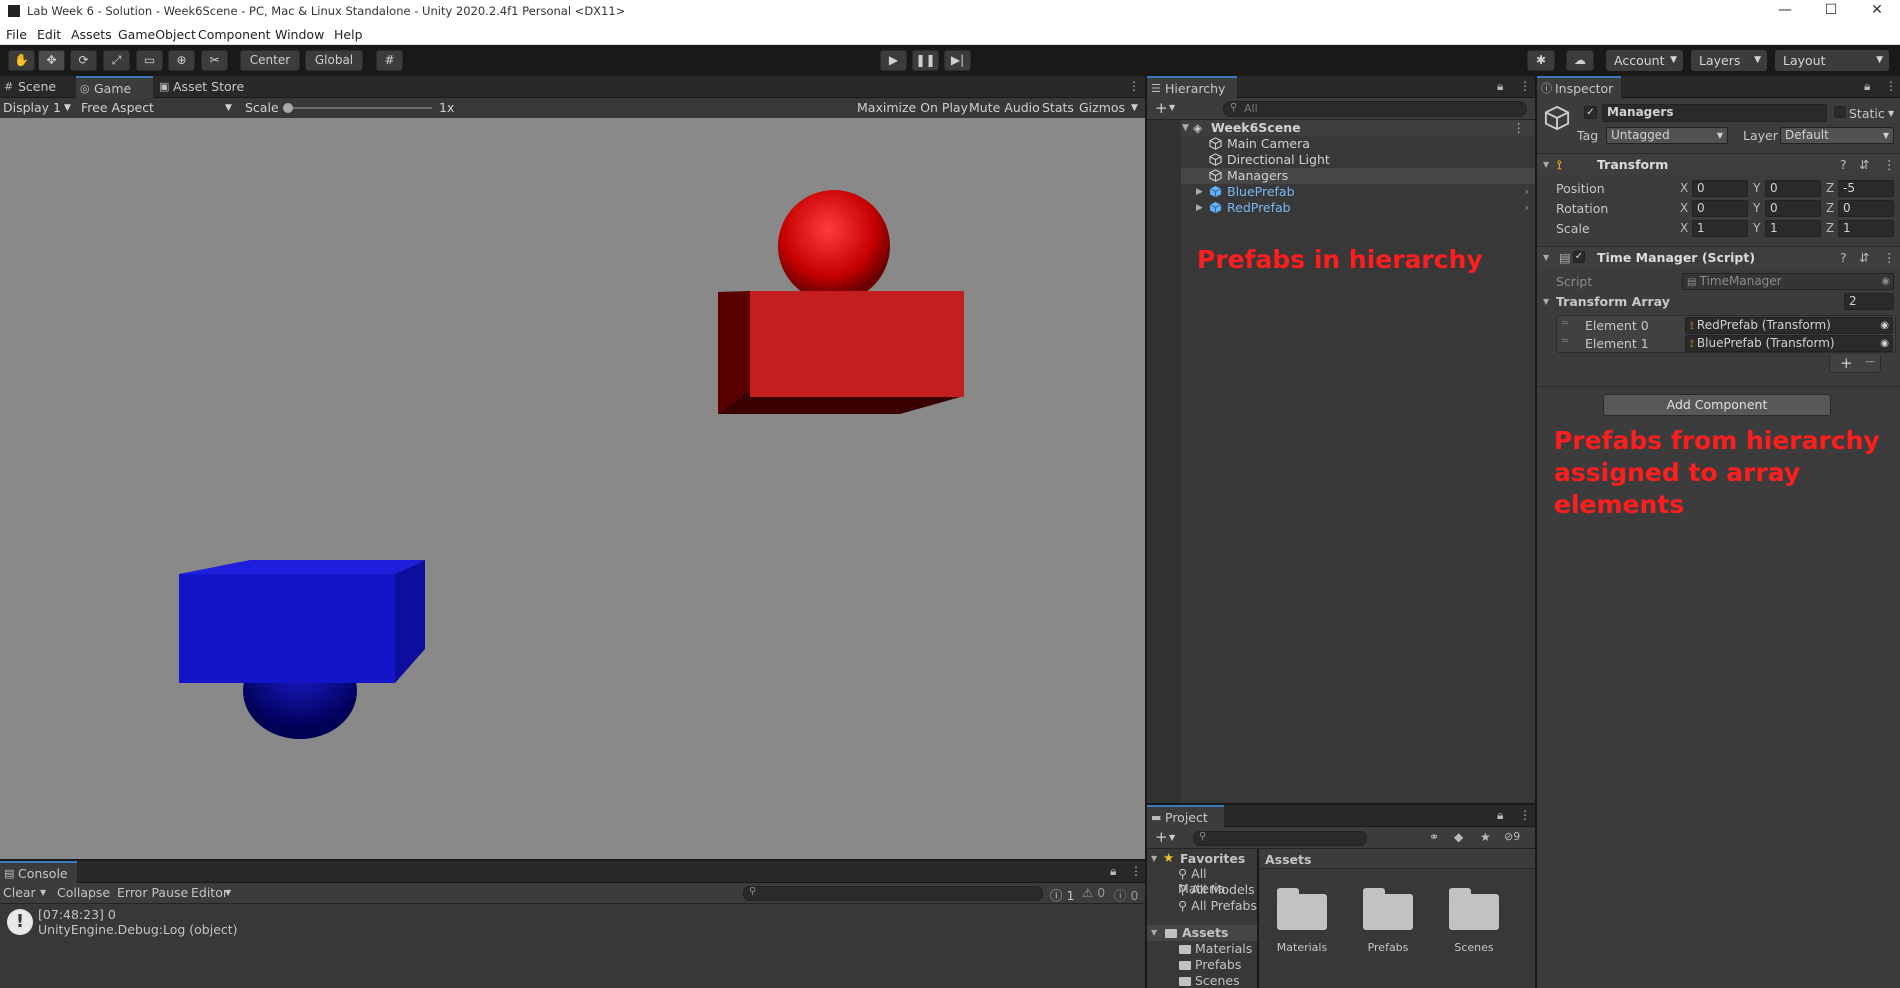 Image resolution: width=1900 pixels, height=988 pixels. What do you see at coordinates (893, 60) in the screenshot?
I see `play-button: ▶` at bounding box center [893, 60].